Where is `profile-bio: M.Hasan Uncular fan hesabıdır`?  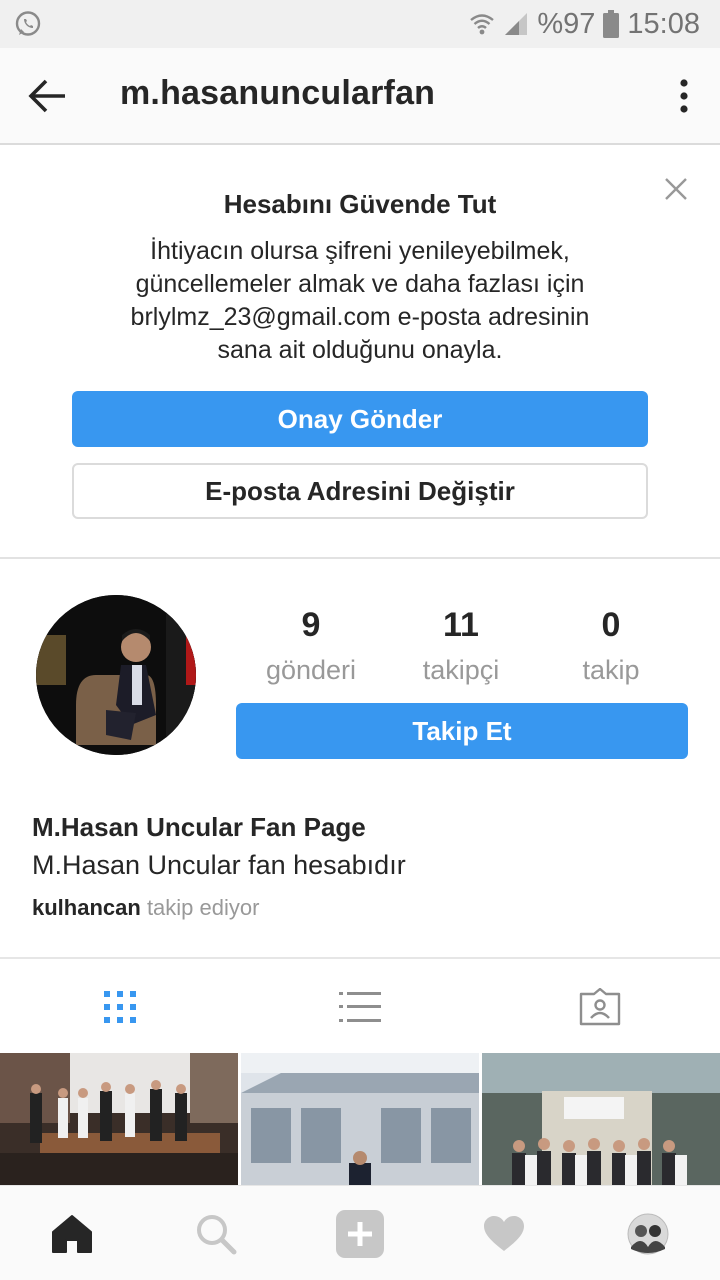 profile-bio: M.Hasan Uncular fan hesabıdır is located at coordinates (219, 865).